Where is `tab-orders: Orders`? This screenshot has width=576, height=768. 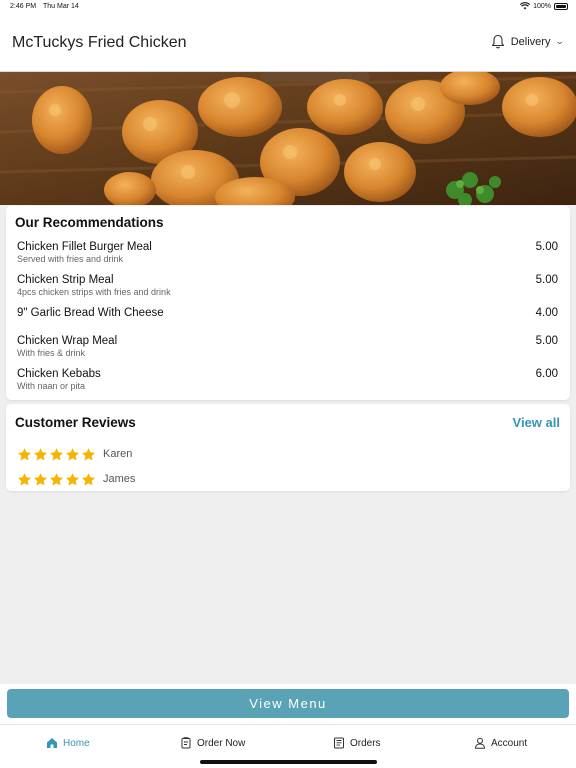 tab-orders: Orders is located at coordinates (357, 743).